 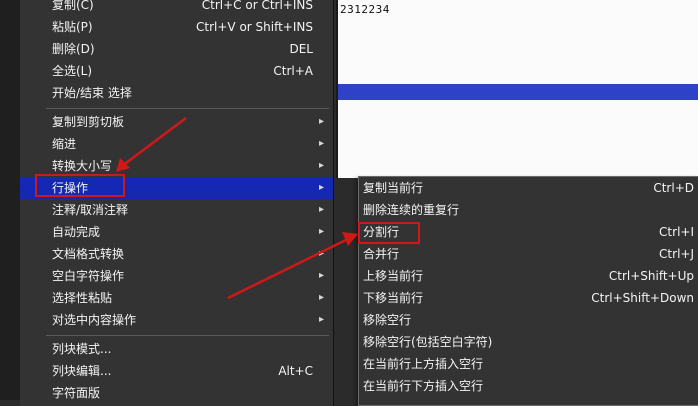 What do you see at coordinates (154, 142) in the screenshot?
I see `arrow-line-to-line-operations` at bounding box center [154, 142].